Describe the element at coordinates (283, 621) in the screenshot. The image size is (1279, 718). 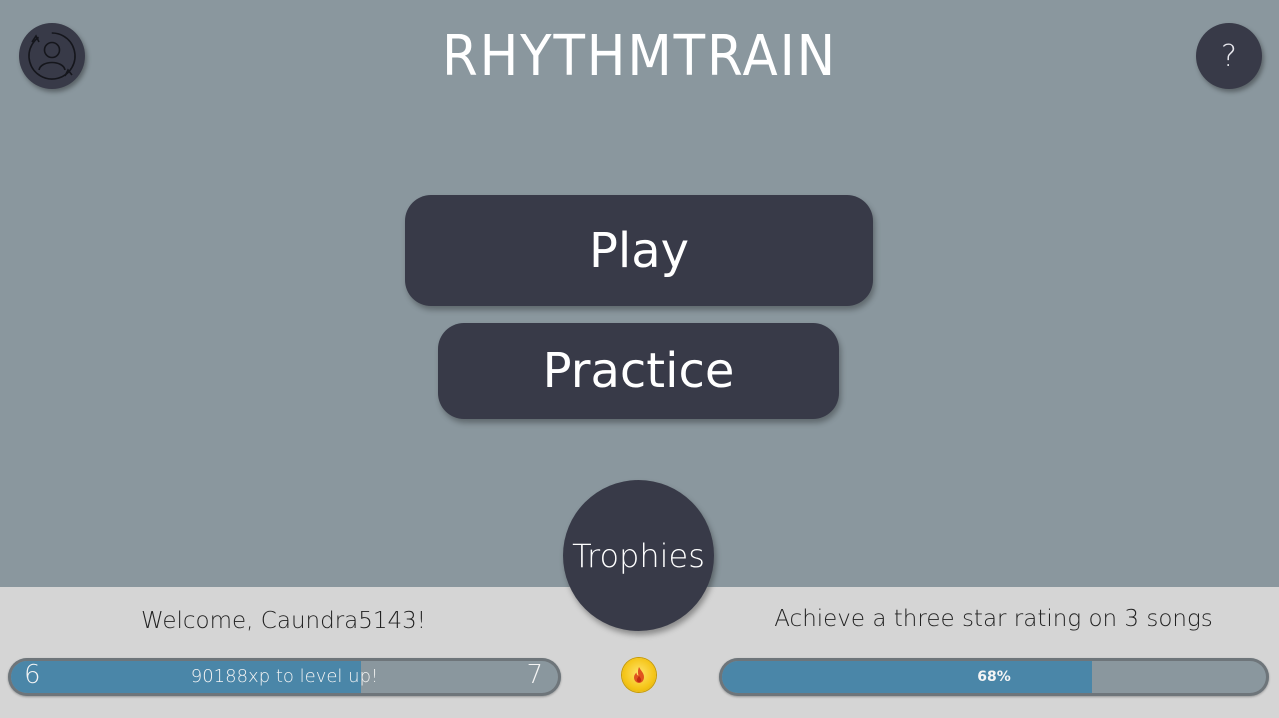
I see `welcome-message: Welcome, Caundra5143!` at that location.